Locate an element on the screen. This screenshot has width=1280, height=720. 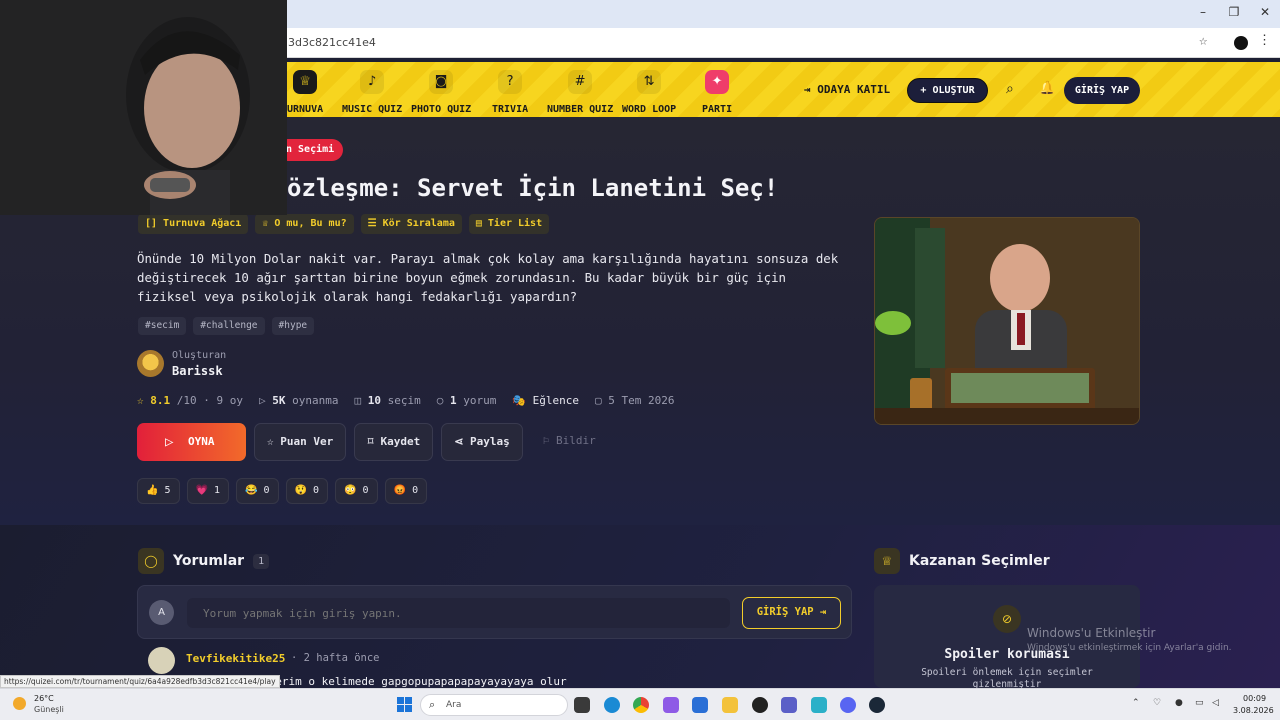
mode-this-or-that-link: ♕ O mu, Bu mu? is located at coordinates (304, 224).